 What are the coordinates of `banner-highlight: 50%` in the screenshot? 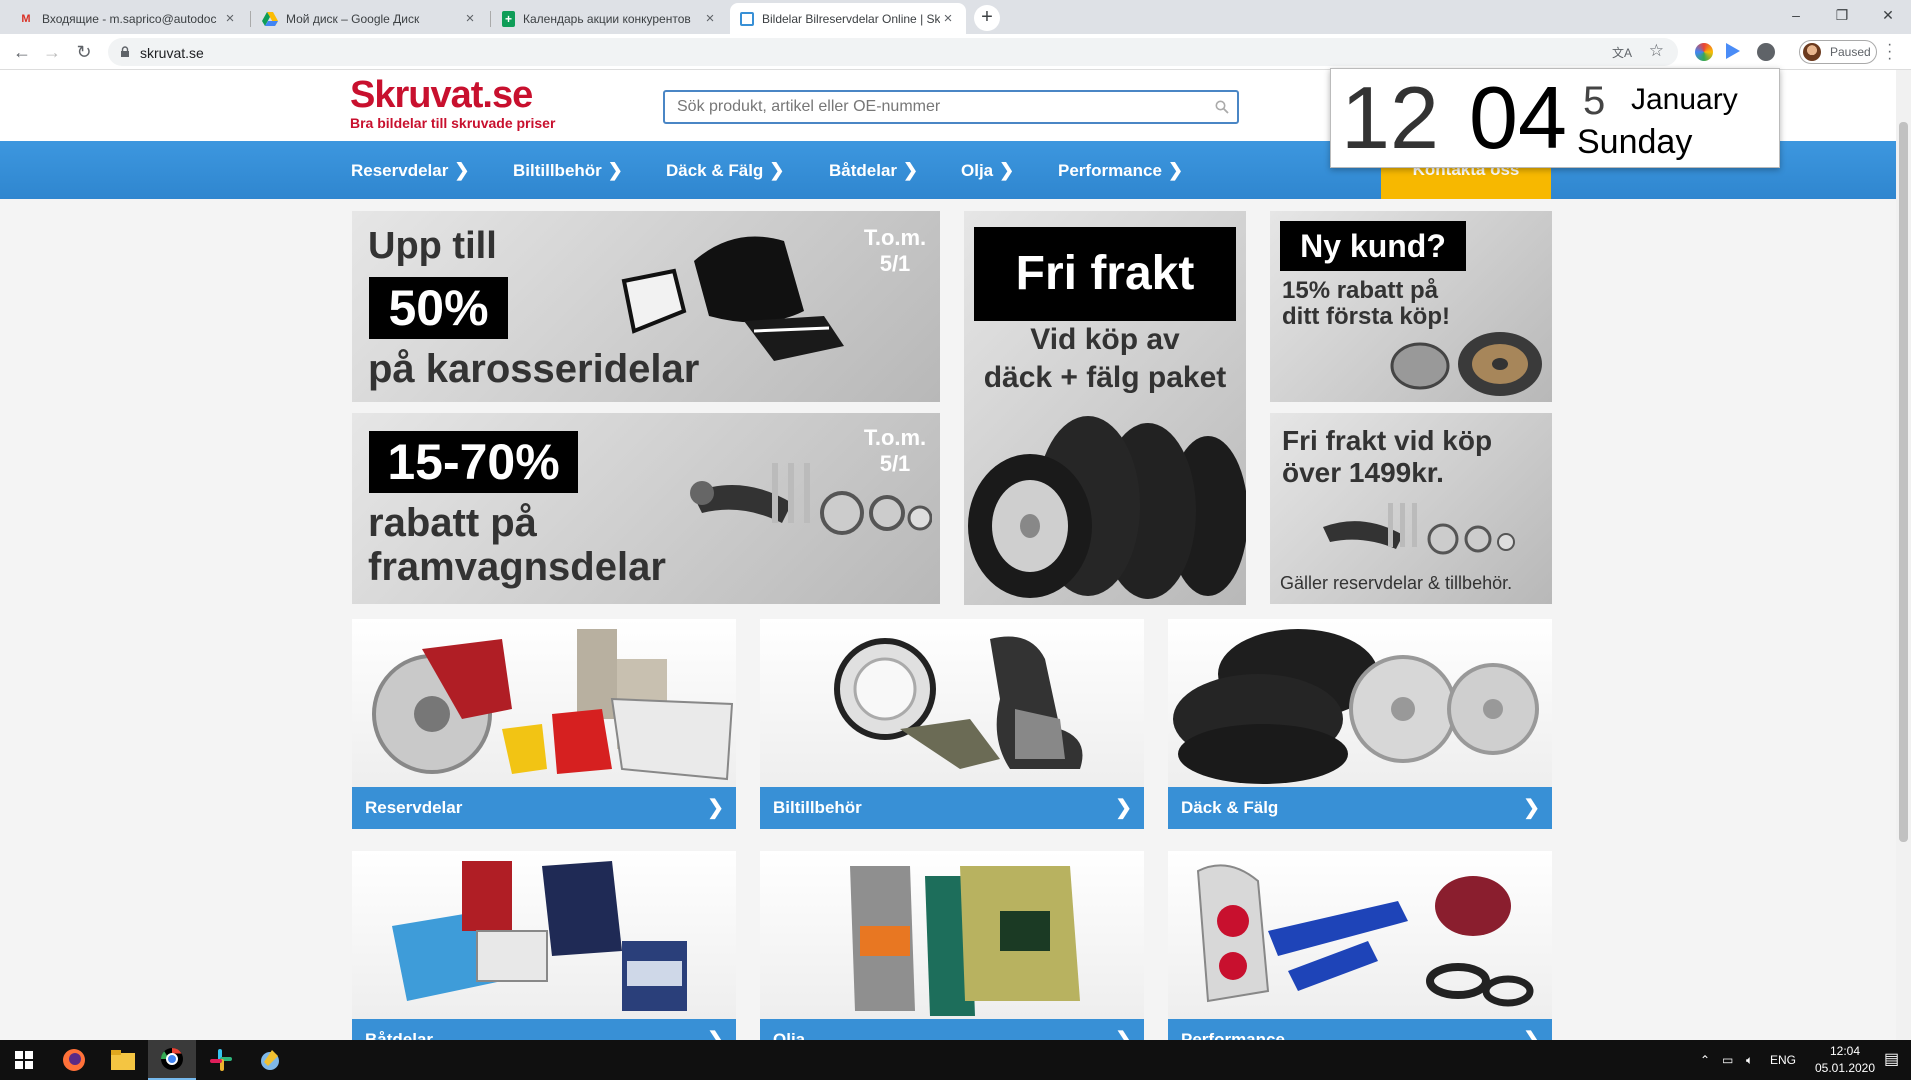 It's located at (438, 308).